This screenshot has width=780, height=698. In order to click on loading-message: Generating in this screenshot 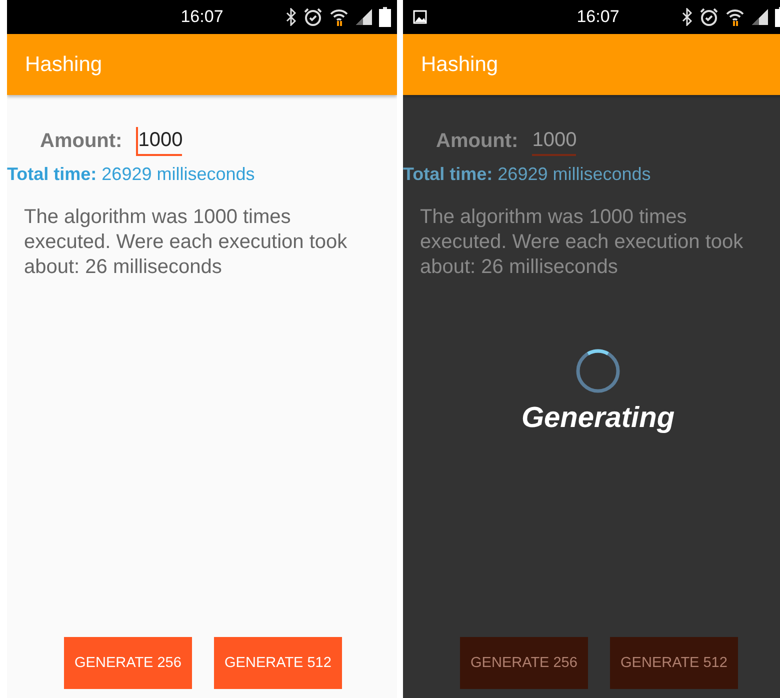, I will do `click(598, 418)`.